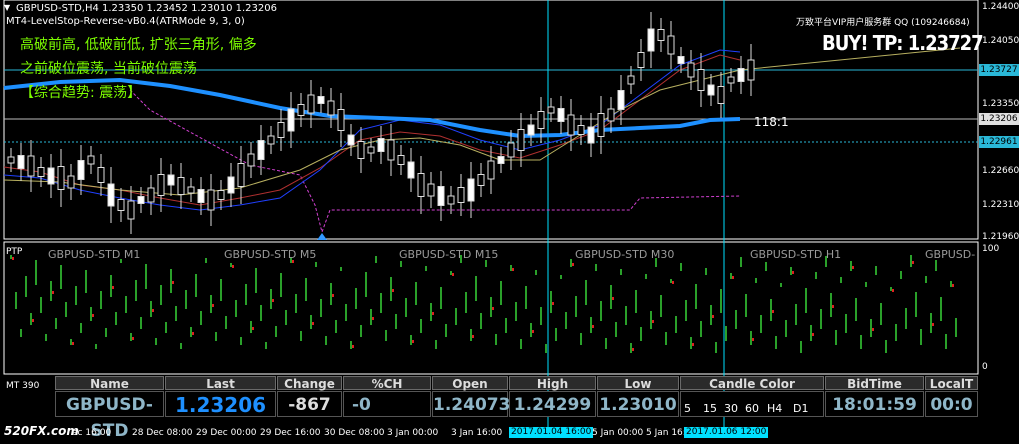 Image resolution: width=1019 pixels, height=444 pixels. I want to click on col-header-open: Open, so click(470, 383).